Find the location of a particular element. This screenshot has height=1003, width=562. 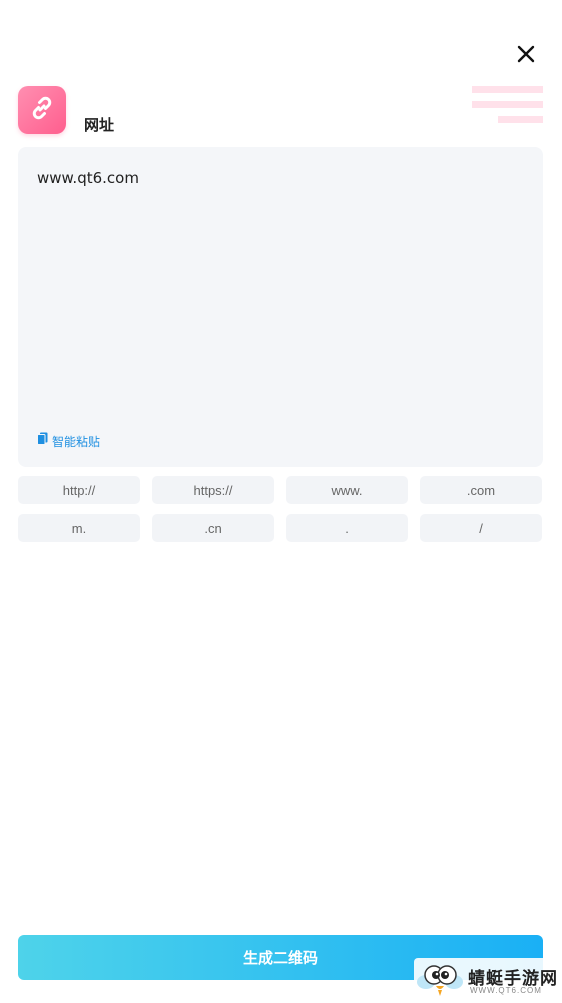

url-input-value: www.qt6.com is located at coordinates (88, 178).